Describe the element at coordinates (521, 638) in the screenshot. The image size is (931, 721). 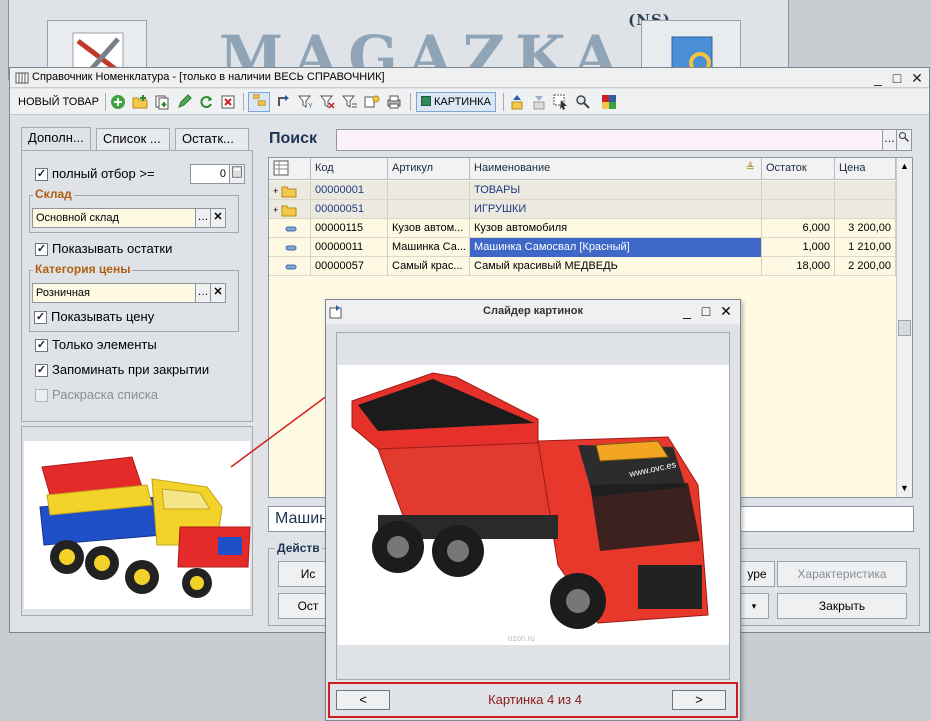
I see `watermark: ozon.ru` at that location.